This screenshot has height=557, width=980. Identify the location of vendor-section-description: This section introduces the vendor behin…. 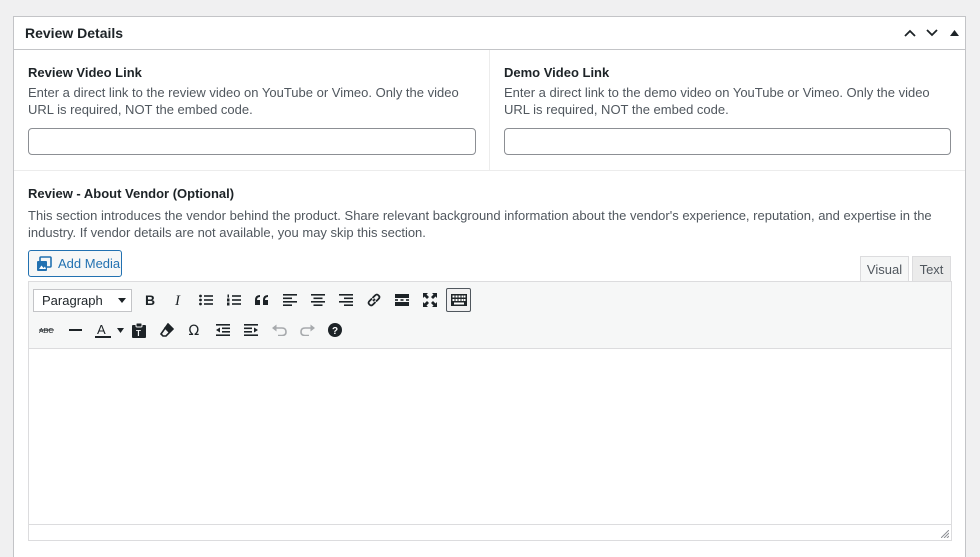
(480, 224).